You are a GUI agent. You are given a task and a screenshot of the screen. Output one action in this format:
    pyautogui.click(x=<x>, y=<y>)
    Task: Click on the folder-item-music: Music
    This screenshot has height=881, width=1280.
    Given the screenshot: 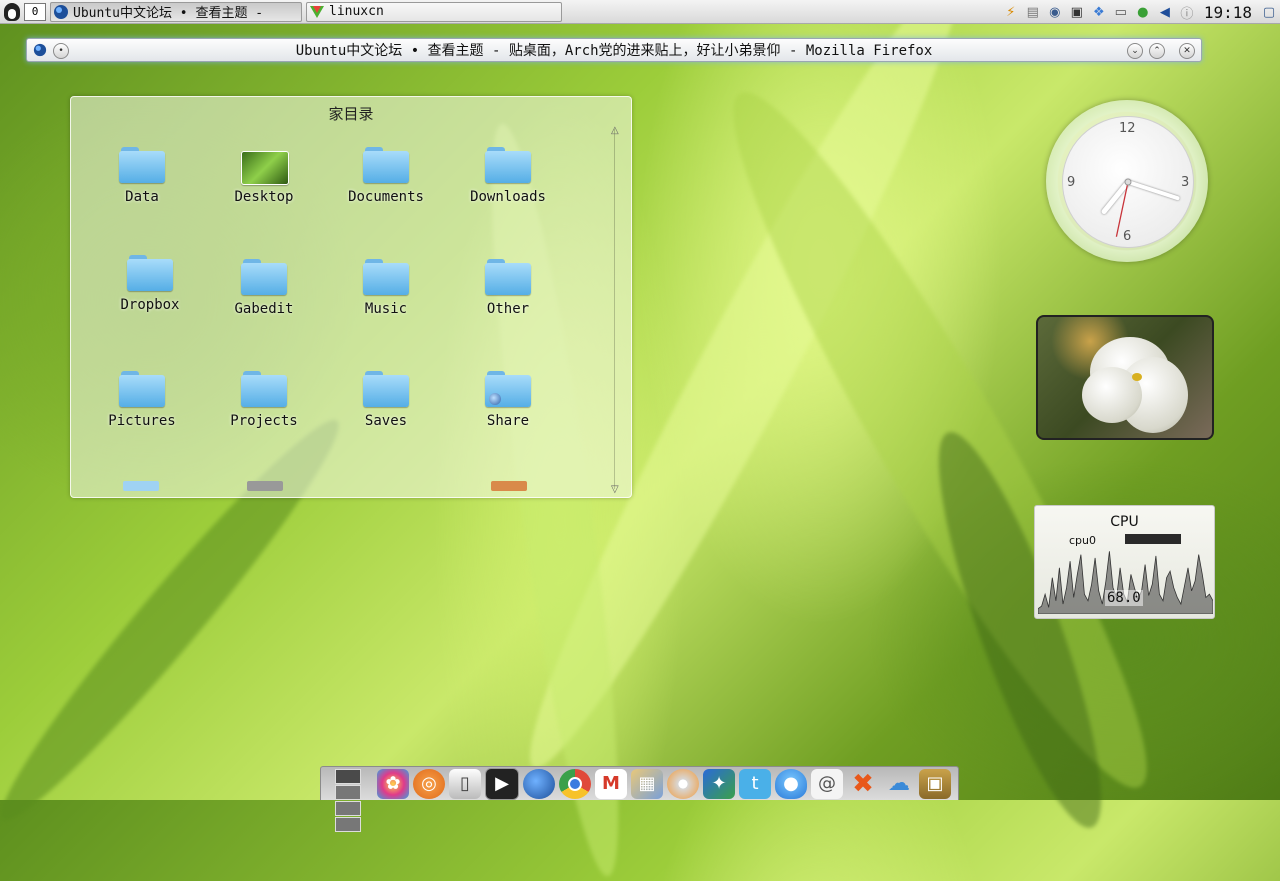 What is the action you would take?
    pyautogui.click(x=386, y=288)
    